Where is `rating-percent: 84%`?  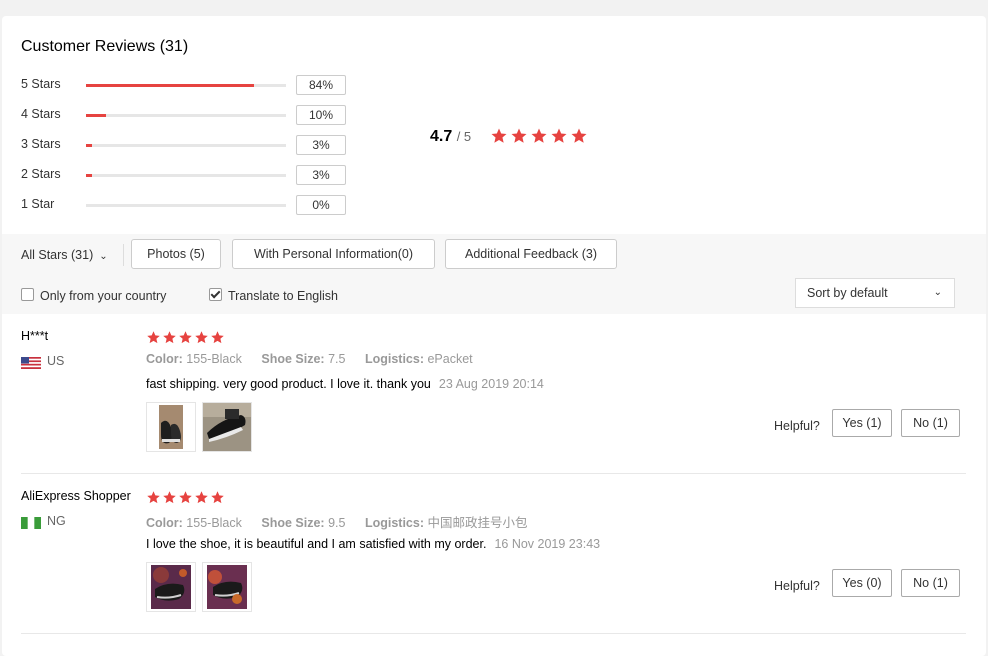
rating-percent: 84% is located at coordinates (321, 85).